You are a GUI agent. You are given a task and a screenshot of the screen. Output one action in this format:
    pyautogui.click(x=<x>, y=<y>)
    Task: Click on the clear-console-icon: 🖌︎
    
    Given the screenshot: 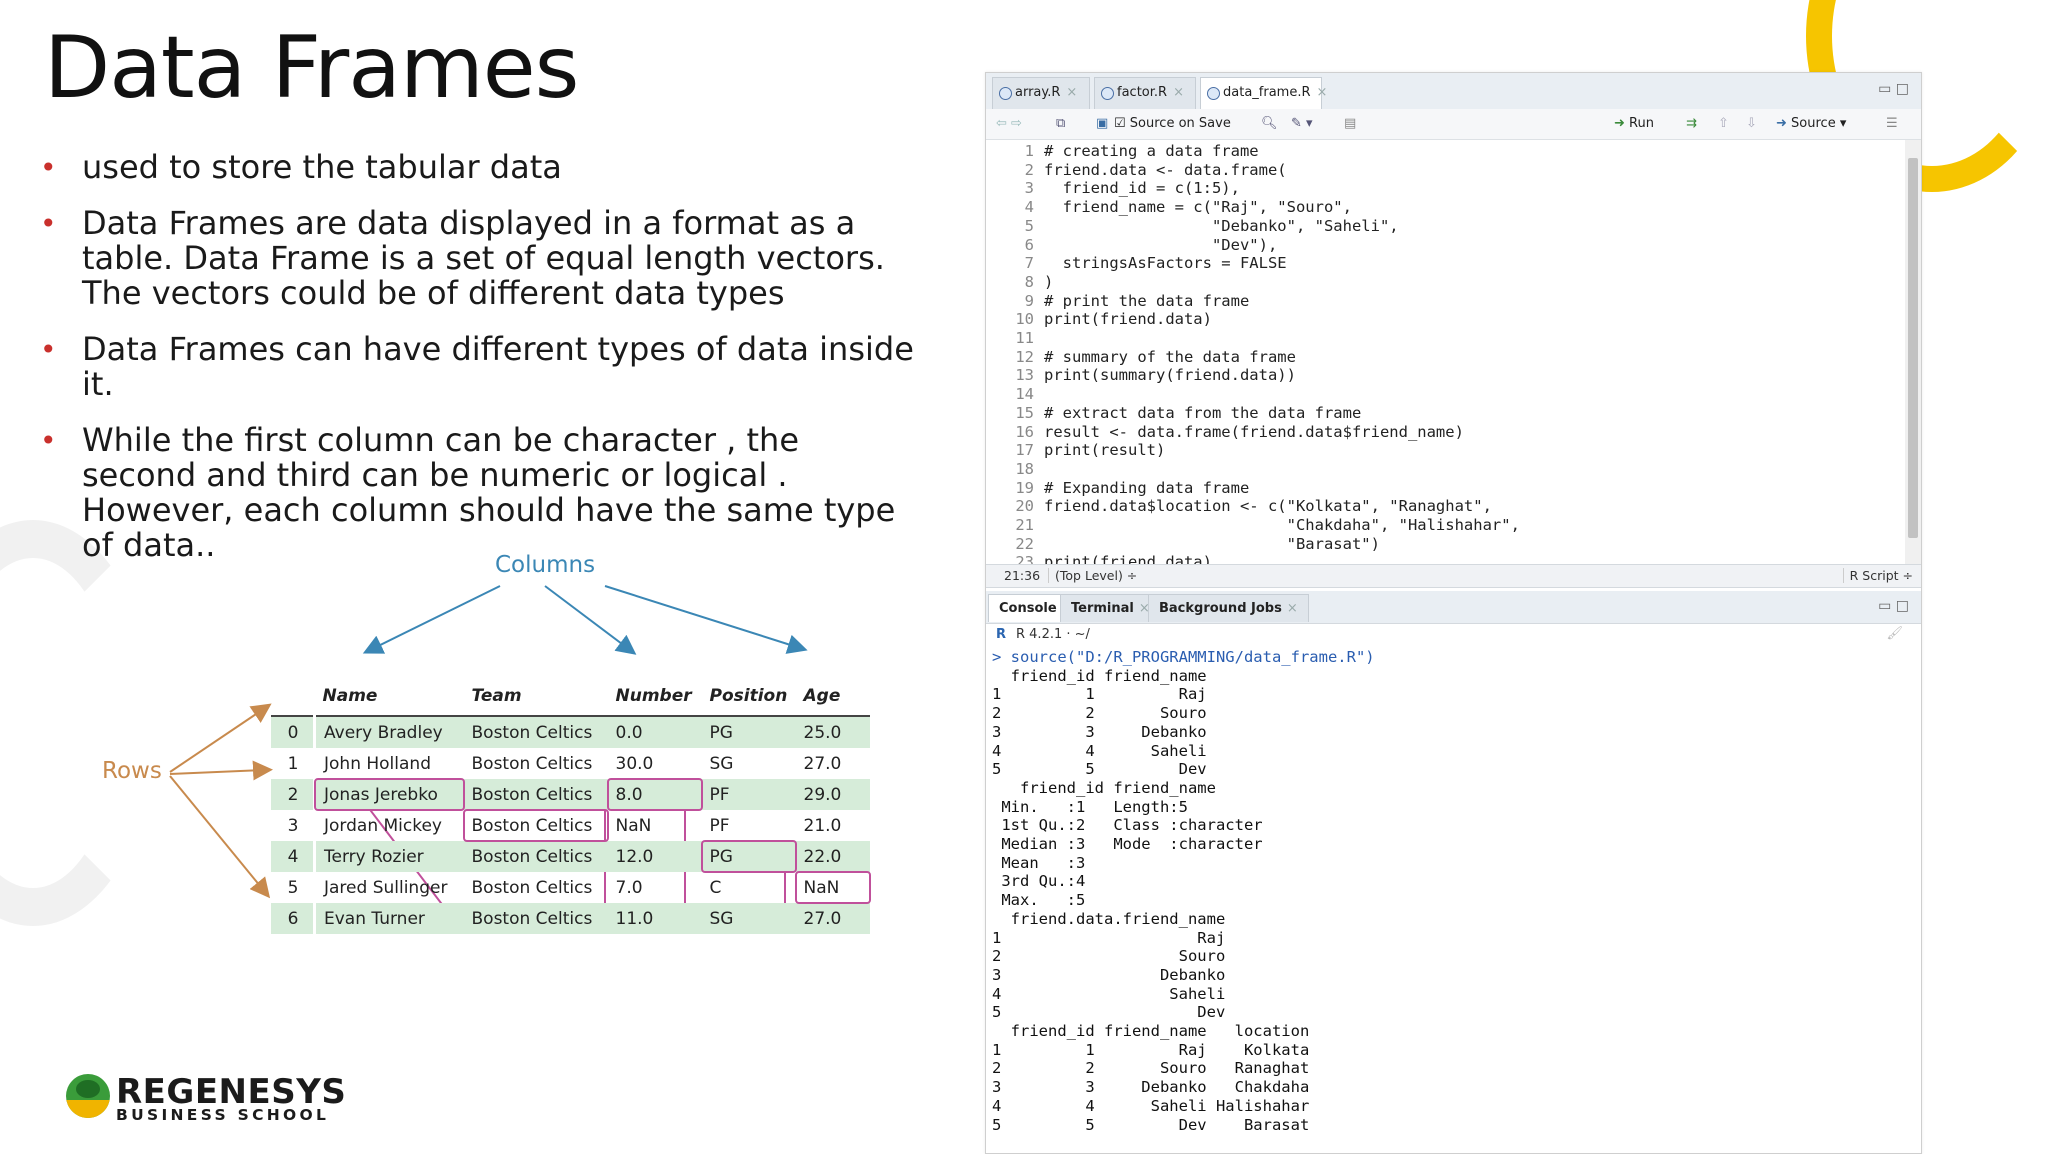 What is the action you would take?
    pyautogui.click(x=1894, y=633)
    